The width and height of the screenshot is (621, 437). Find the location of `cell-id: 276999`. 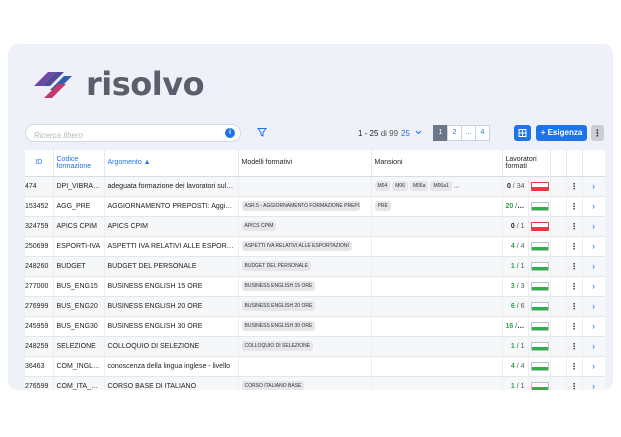

cell-id: 276999 is located at coordinates (39, 306).